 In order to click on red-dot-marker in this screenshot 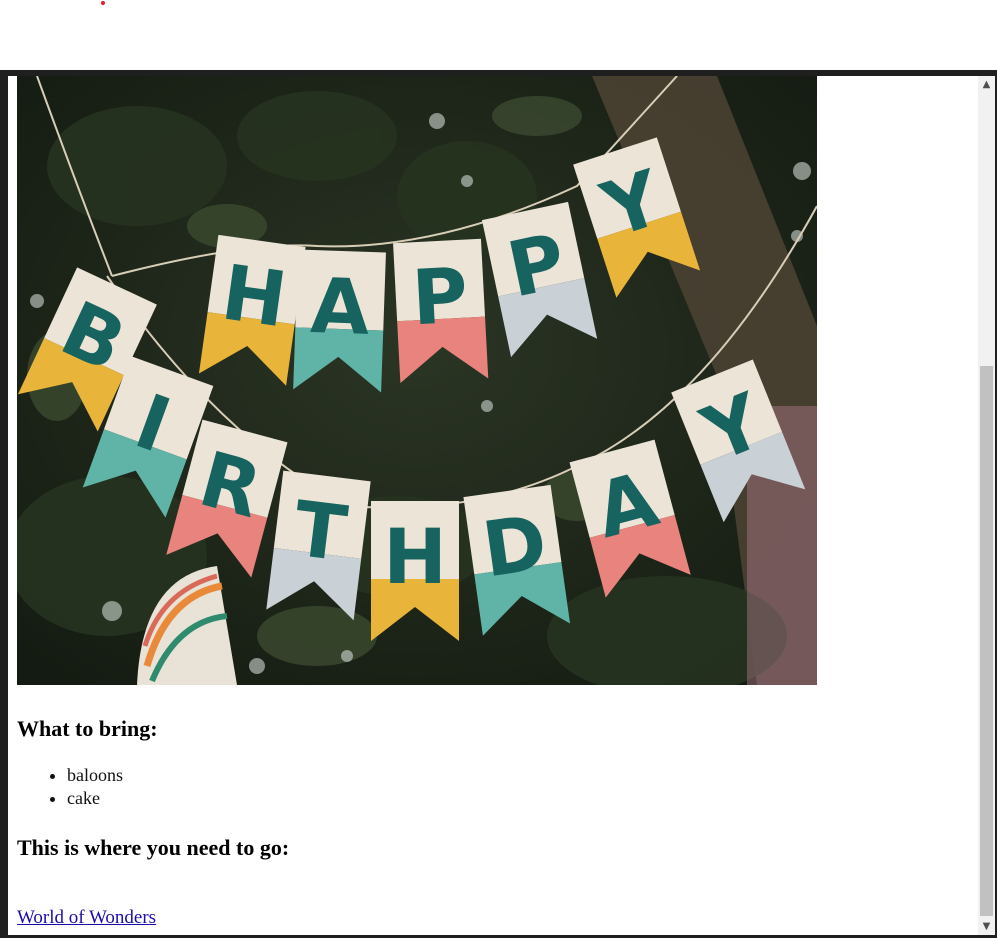, I will do `click(103, 3)`.